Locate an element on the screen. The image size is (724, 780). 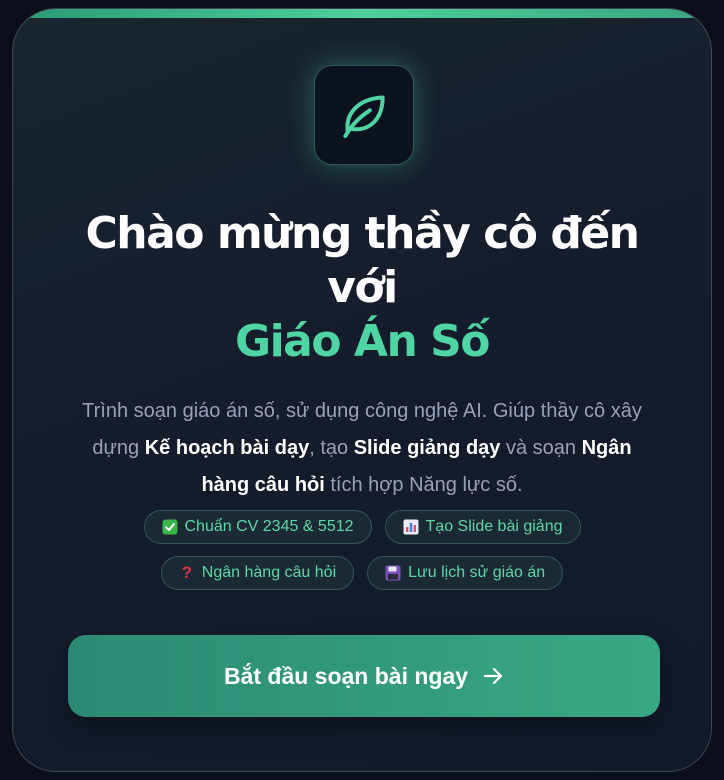
badge-row: Chuẩn CV 2345 & 5512 Tạo Slide bài giảng is located at coordinates (362, 527).